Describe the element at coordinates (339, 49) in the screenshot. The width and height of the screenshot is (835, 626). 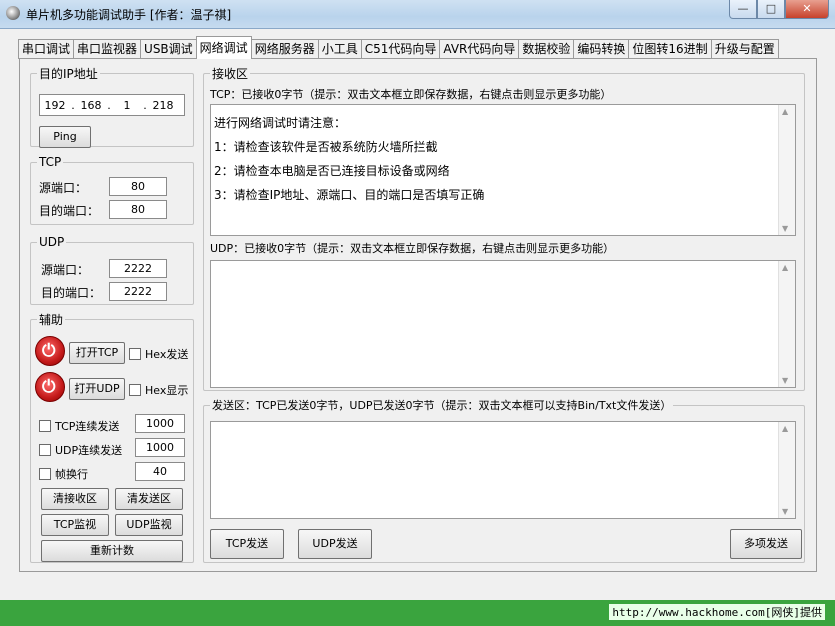
I see `tab-small-tools: 小工具` at that location.